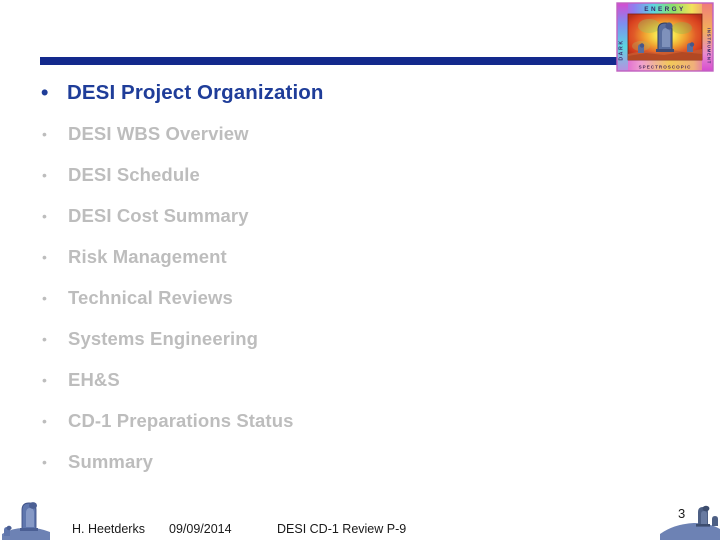  What do you see at coordinates (147, 256) in the screenshot?
I see `agenda-item-label: Risk Management` at bounding box center [147, 256].